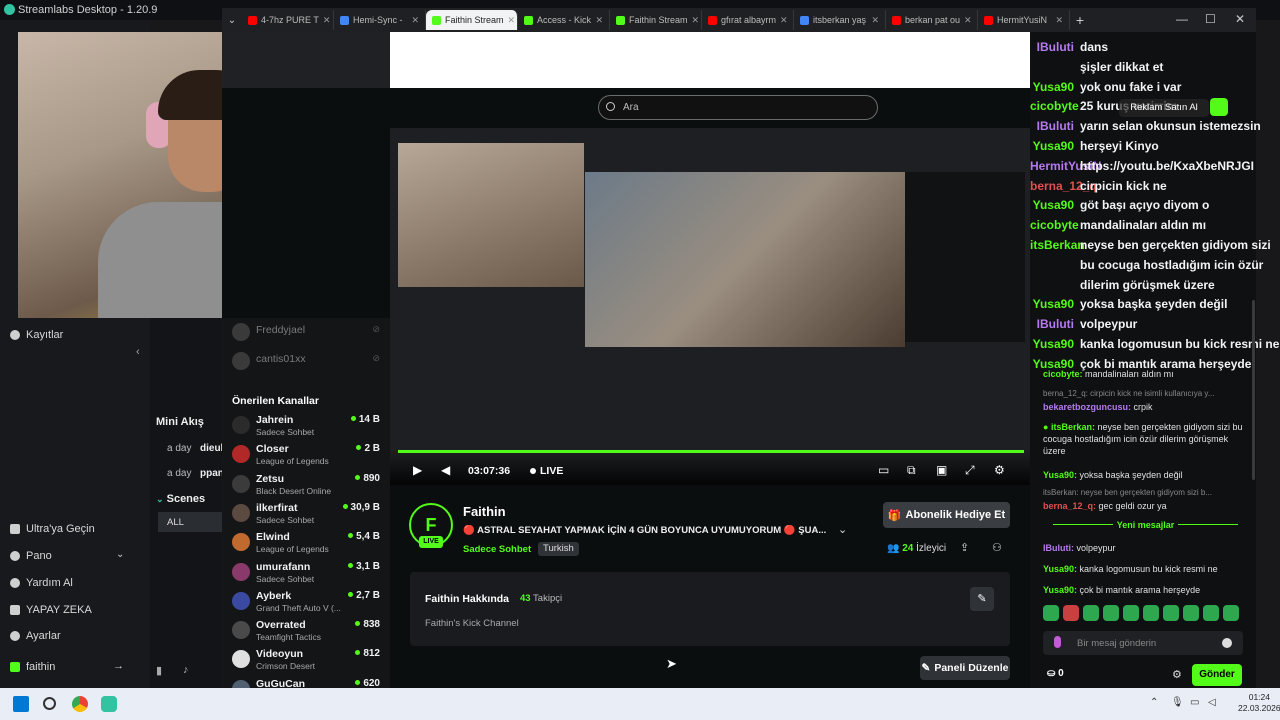  What do you see at coordinates (1055, 673) in the screenshot?
I see `channel-points: ⛀ 0` at bounding box center [1055, 673].